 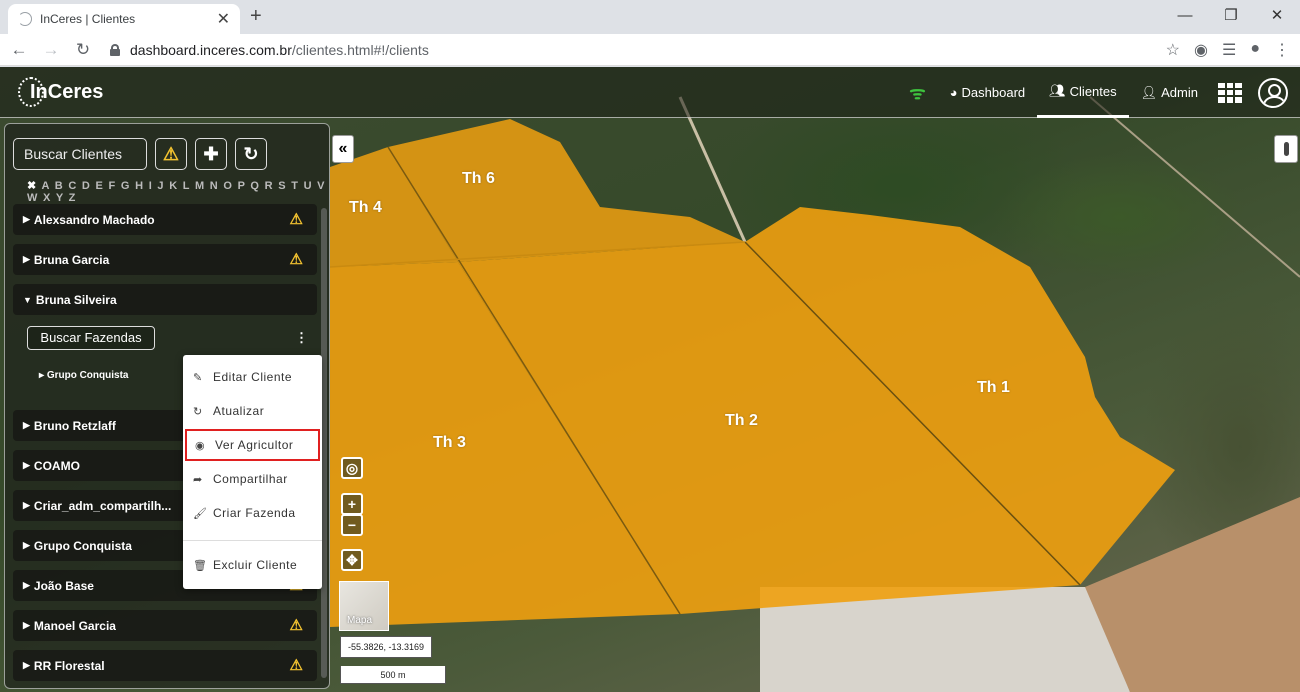 What do you see at coordinates (255, 565) in the screenshot?
I see `menu-item-label: Excluir Cliente` at bounding box center [255, 565].